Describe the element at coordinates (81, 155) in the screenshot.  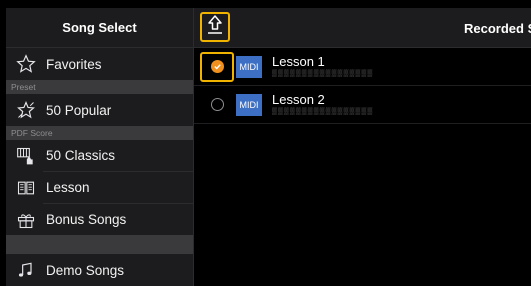
I see `sidebar-item-label: 50 Classics` at that location.